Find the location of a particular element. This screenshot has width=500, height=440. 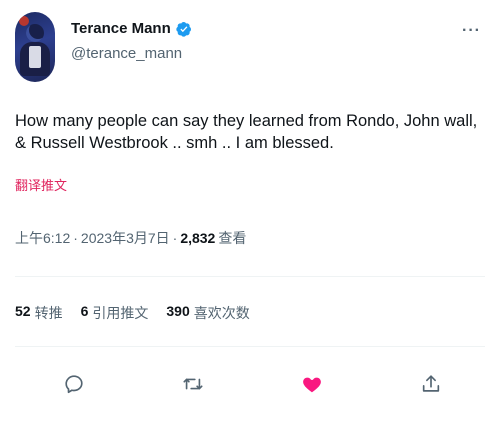

likes-stat: 390 喜欢次数 is located at coordinates (207, 313).